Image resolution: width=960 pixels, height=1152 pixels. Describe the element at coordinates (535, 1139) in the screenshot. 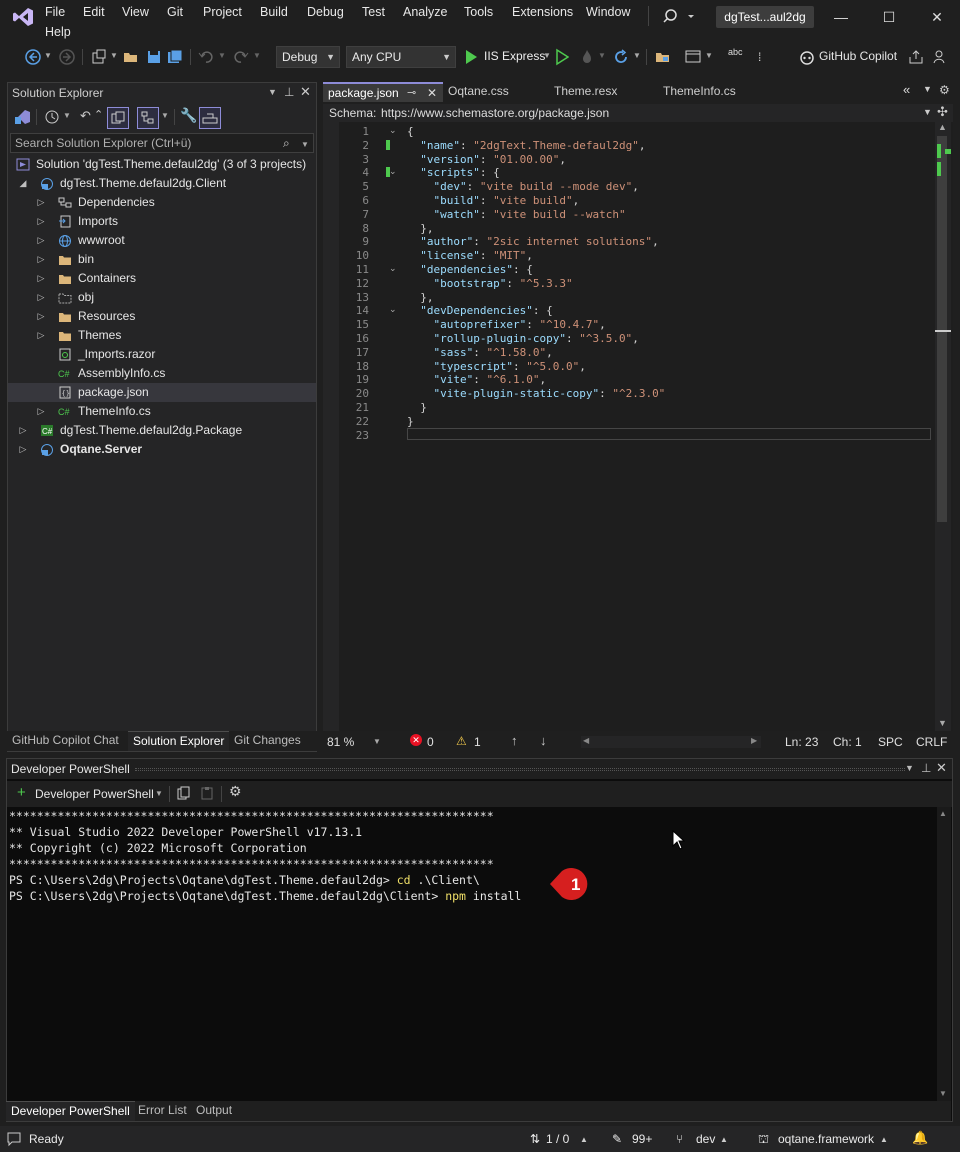

I see `lines-updown-icon: ⇅` at that location.